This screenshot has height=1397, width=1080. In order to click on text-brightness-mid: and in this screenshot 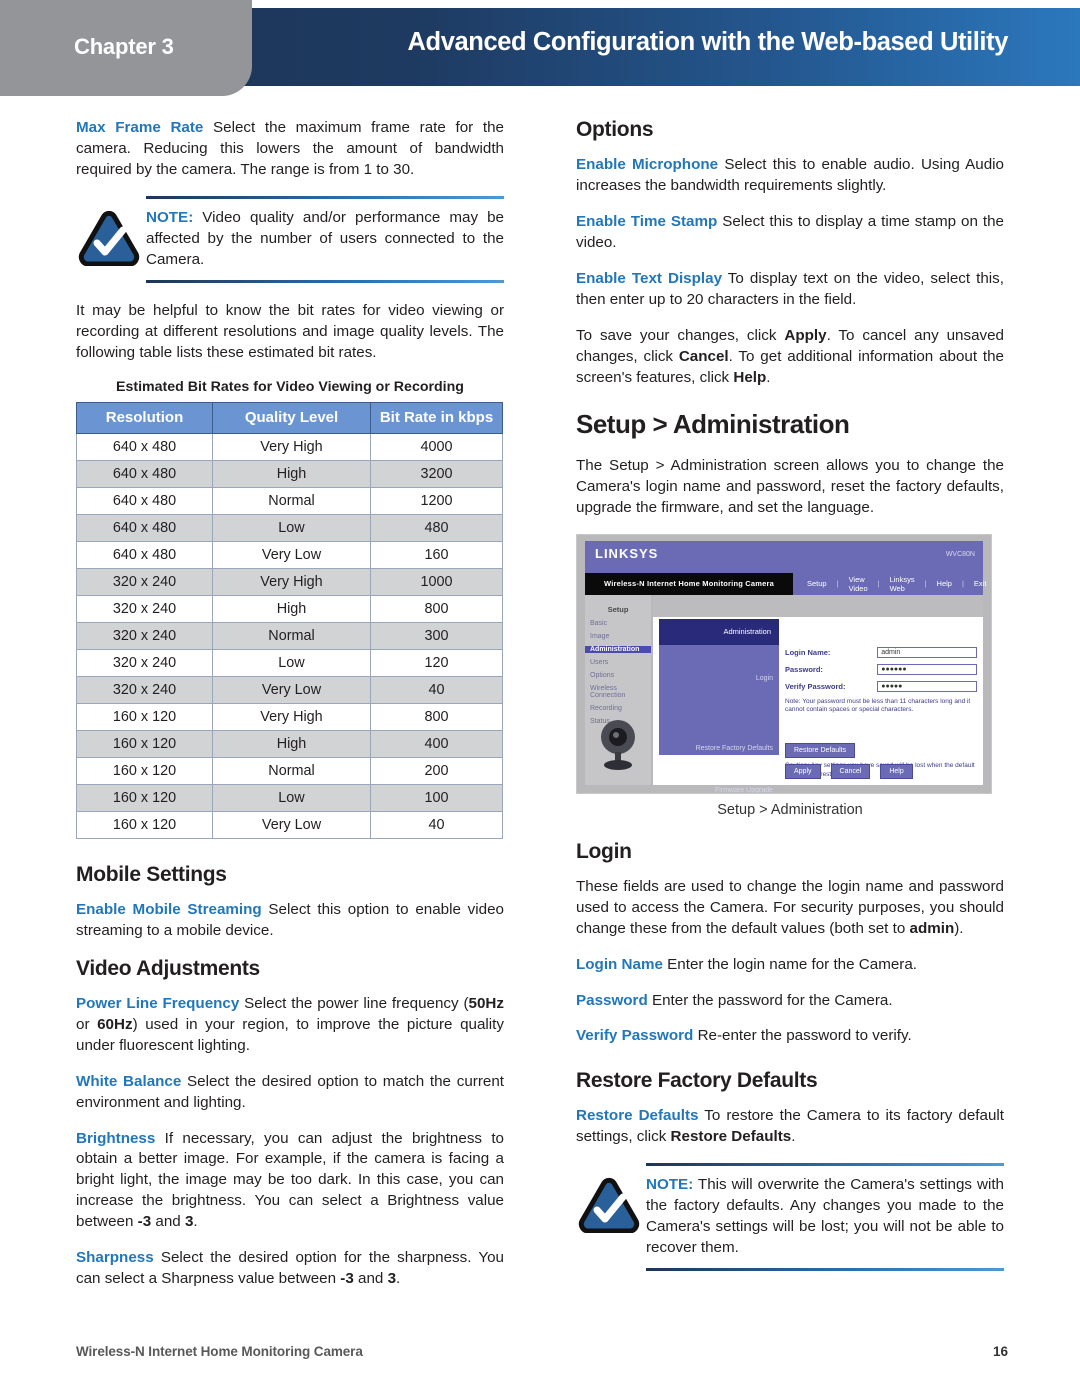, I will do `click(168, 1222)`.